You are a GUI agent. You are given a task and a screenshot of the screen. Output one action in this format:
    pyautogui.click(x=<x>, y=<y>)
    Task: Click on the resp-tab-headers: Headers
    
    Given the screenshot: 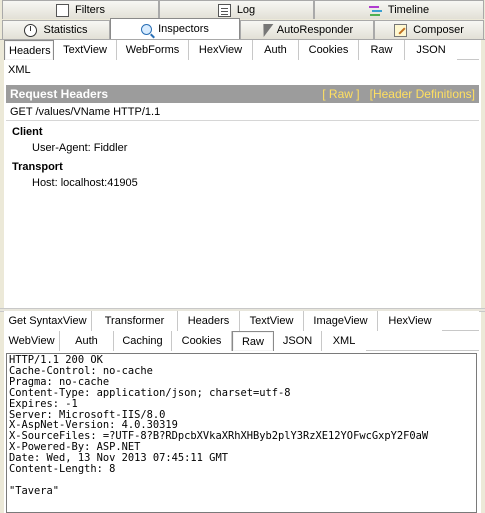 What is the action you would take?
    pyautogui.click(x=209, y=321)
    